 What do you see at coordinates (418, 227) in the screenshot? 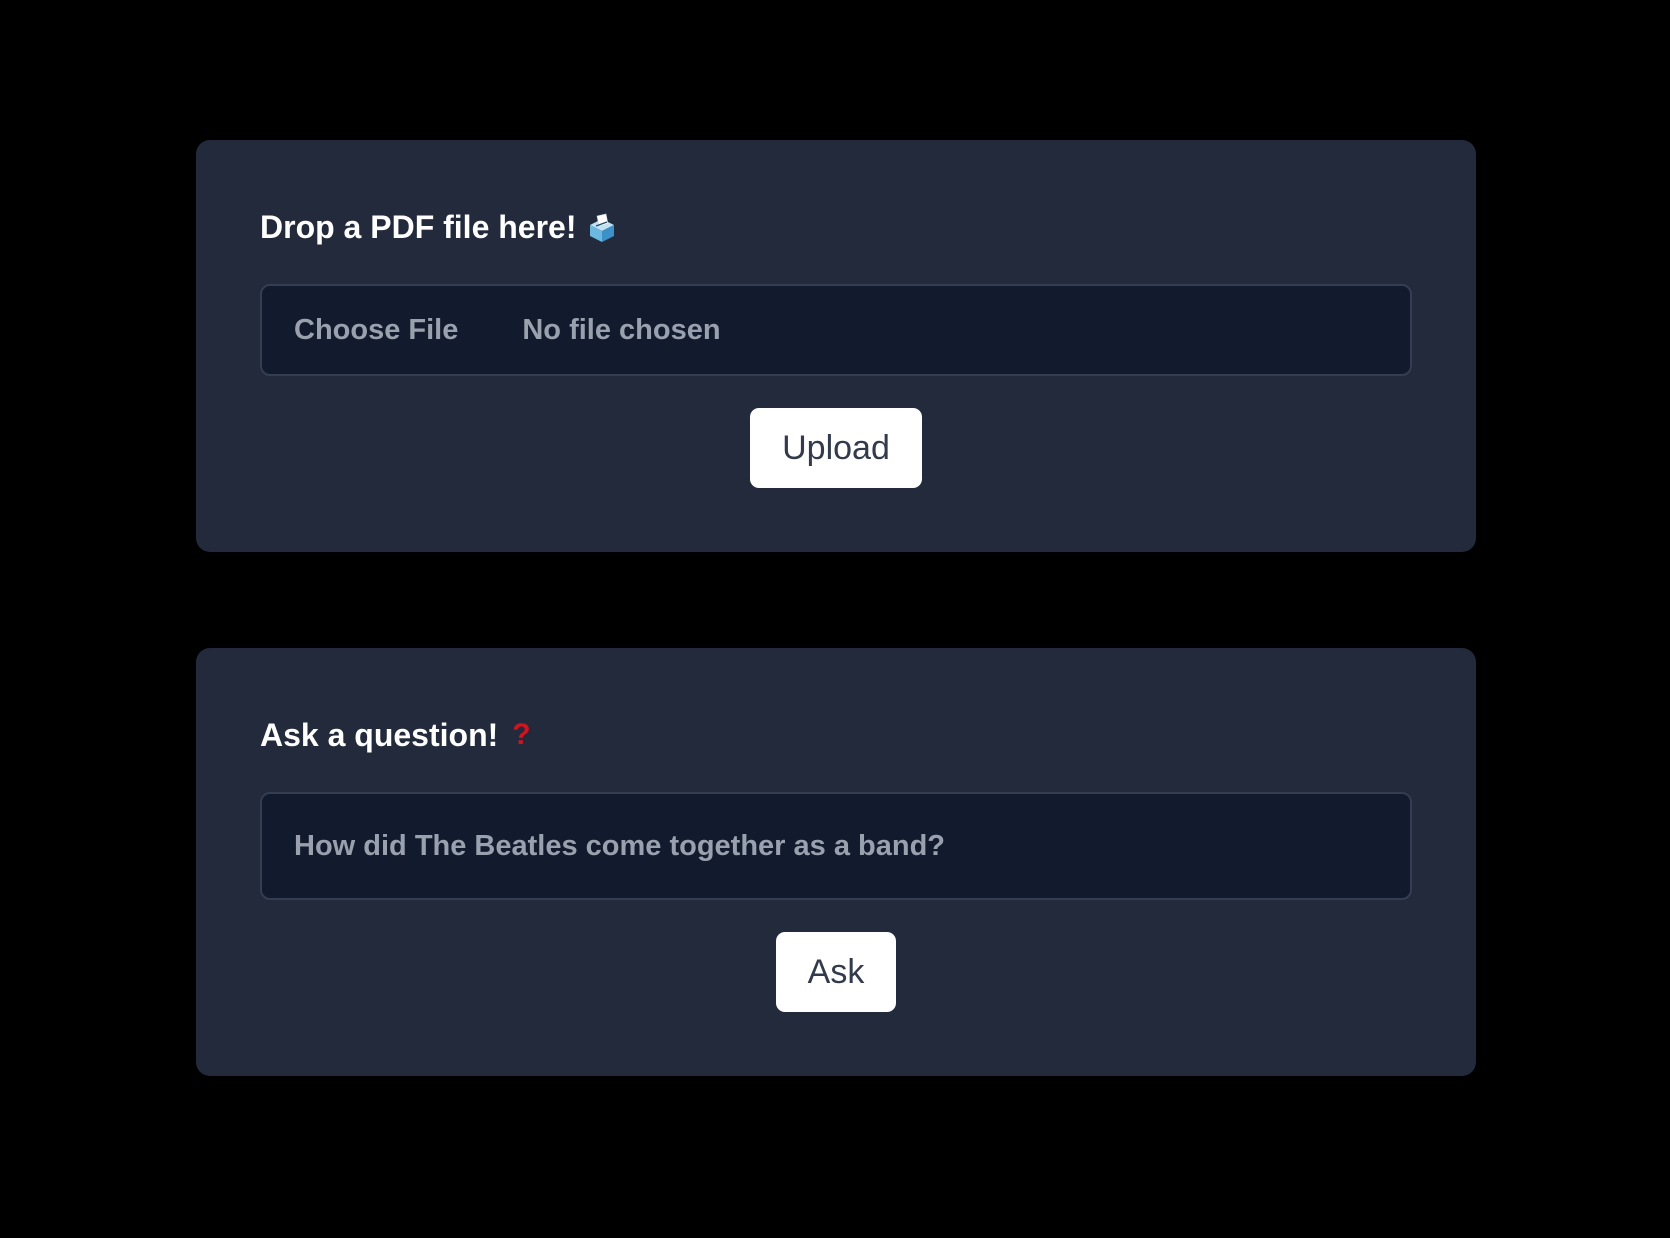
I see `upload-title-text: Drop a PDF file here!` at bounding box center [418, 227].